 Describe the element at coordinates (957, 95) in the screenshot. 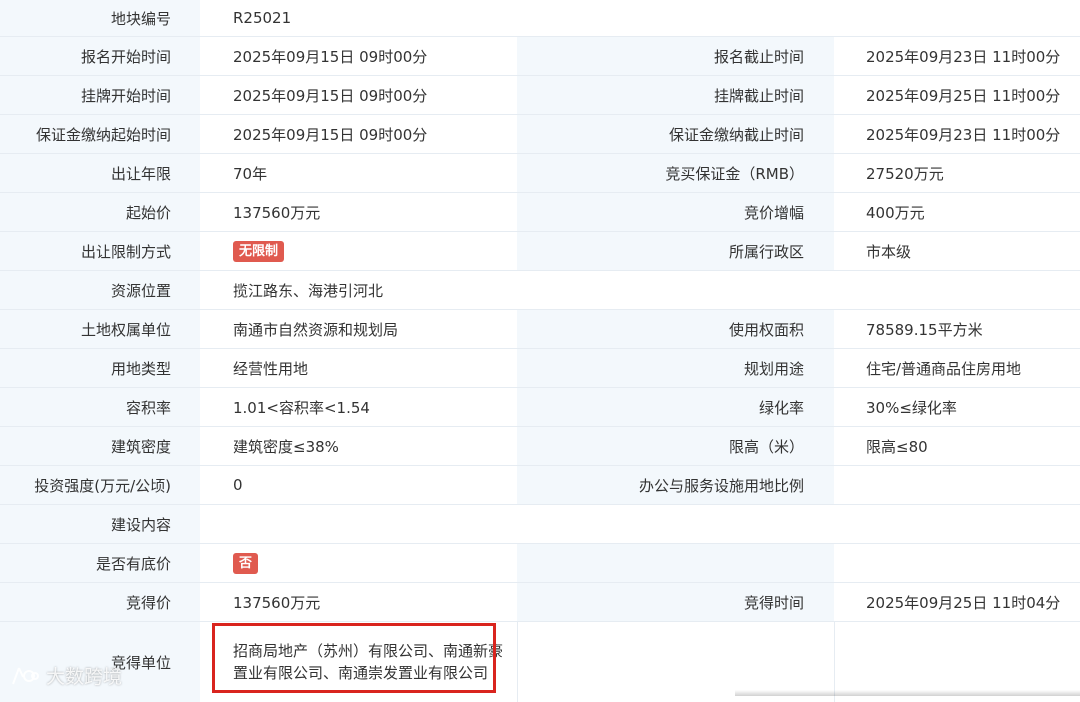

I see `value-listing-end: 2025年09月25日 11时00分` at that location.